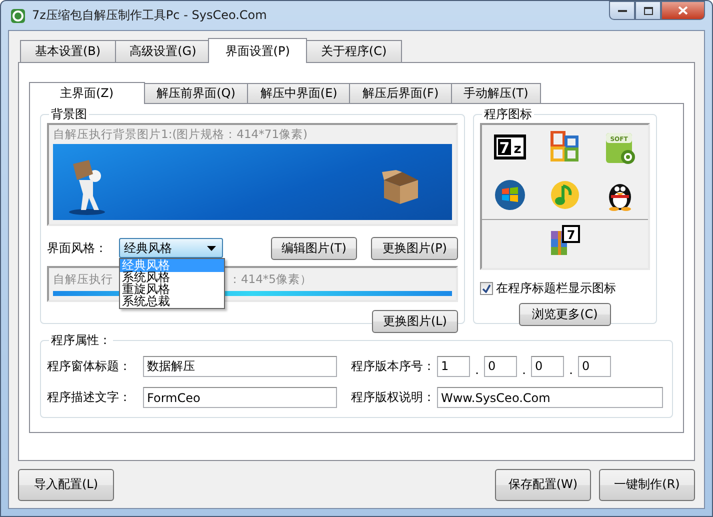 This screenshot has width=713, height=517. I want to click on tab: 主界面(Z), so click(87, 93).